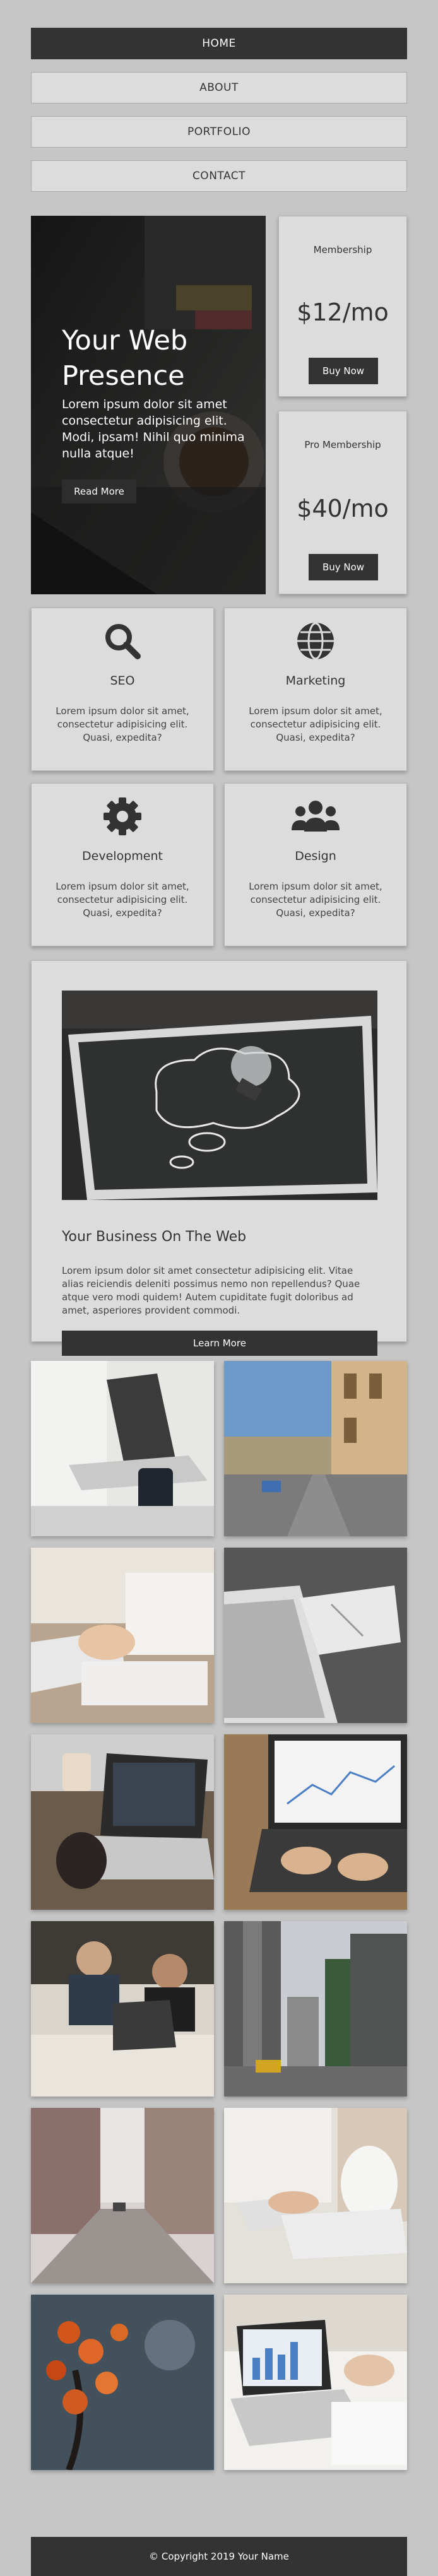 This screenshot has height=2576, width=438. I want to click on gear-icon, so click(122, 816).